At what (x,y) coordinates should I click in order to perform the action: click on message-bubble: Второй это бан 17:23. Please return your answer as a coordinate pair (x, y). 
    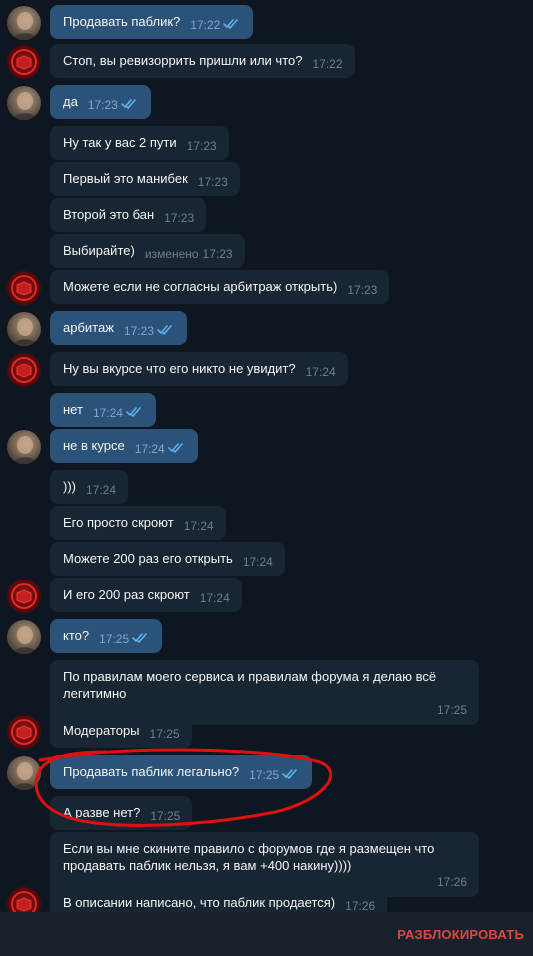
    Looking at the image, I should click on (128, 215).